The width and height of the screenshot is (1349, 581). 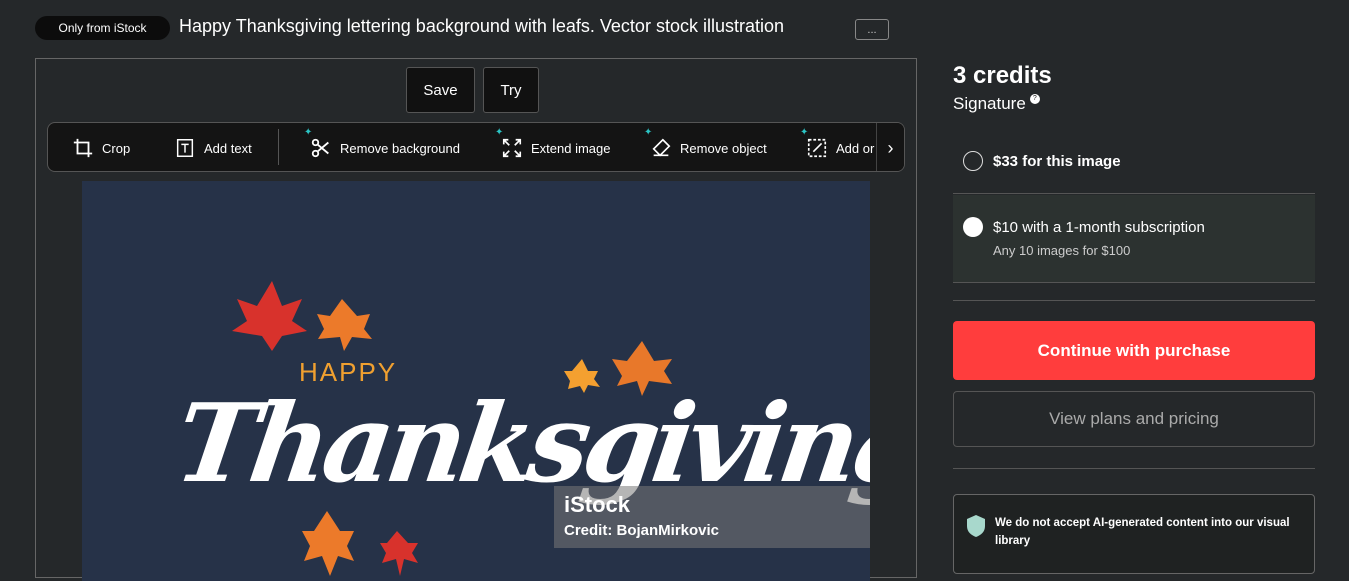 What do you see at coordinates (1134, 167) in the screenshot?
I see `option-single-image: $33 for this image` at bounding box center [1134, 167].